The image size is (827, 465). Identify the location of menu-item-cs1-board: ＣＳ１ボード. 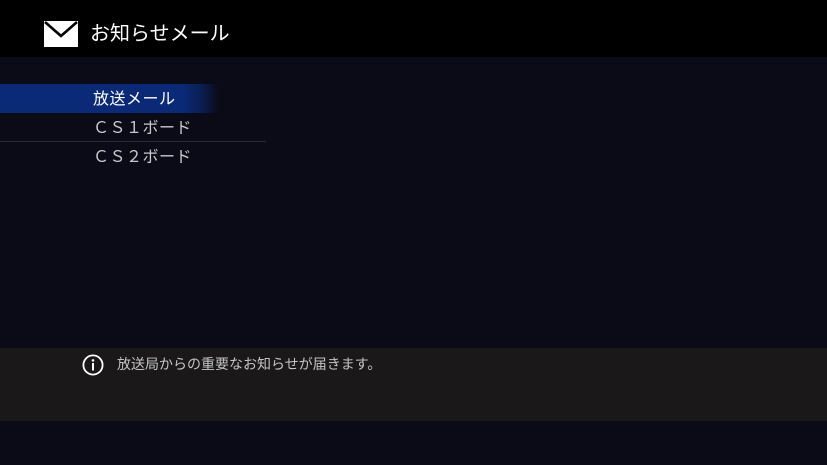
(133, 127).